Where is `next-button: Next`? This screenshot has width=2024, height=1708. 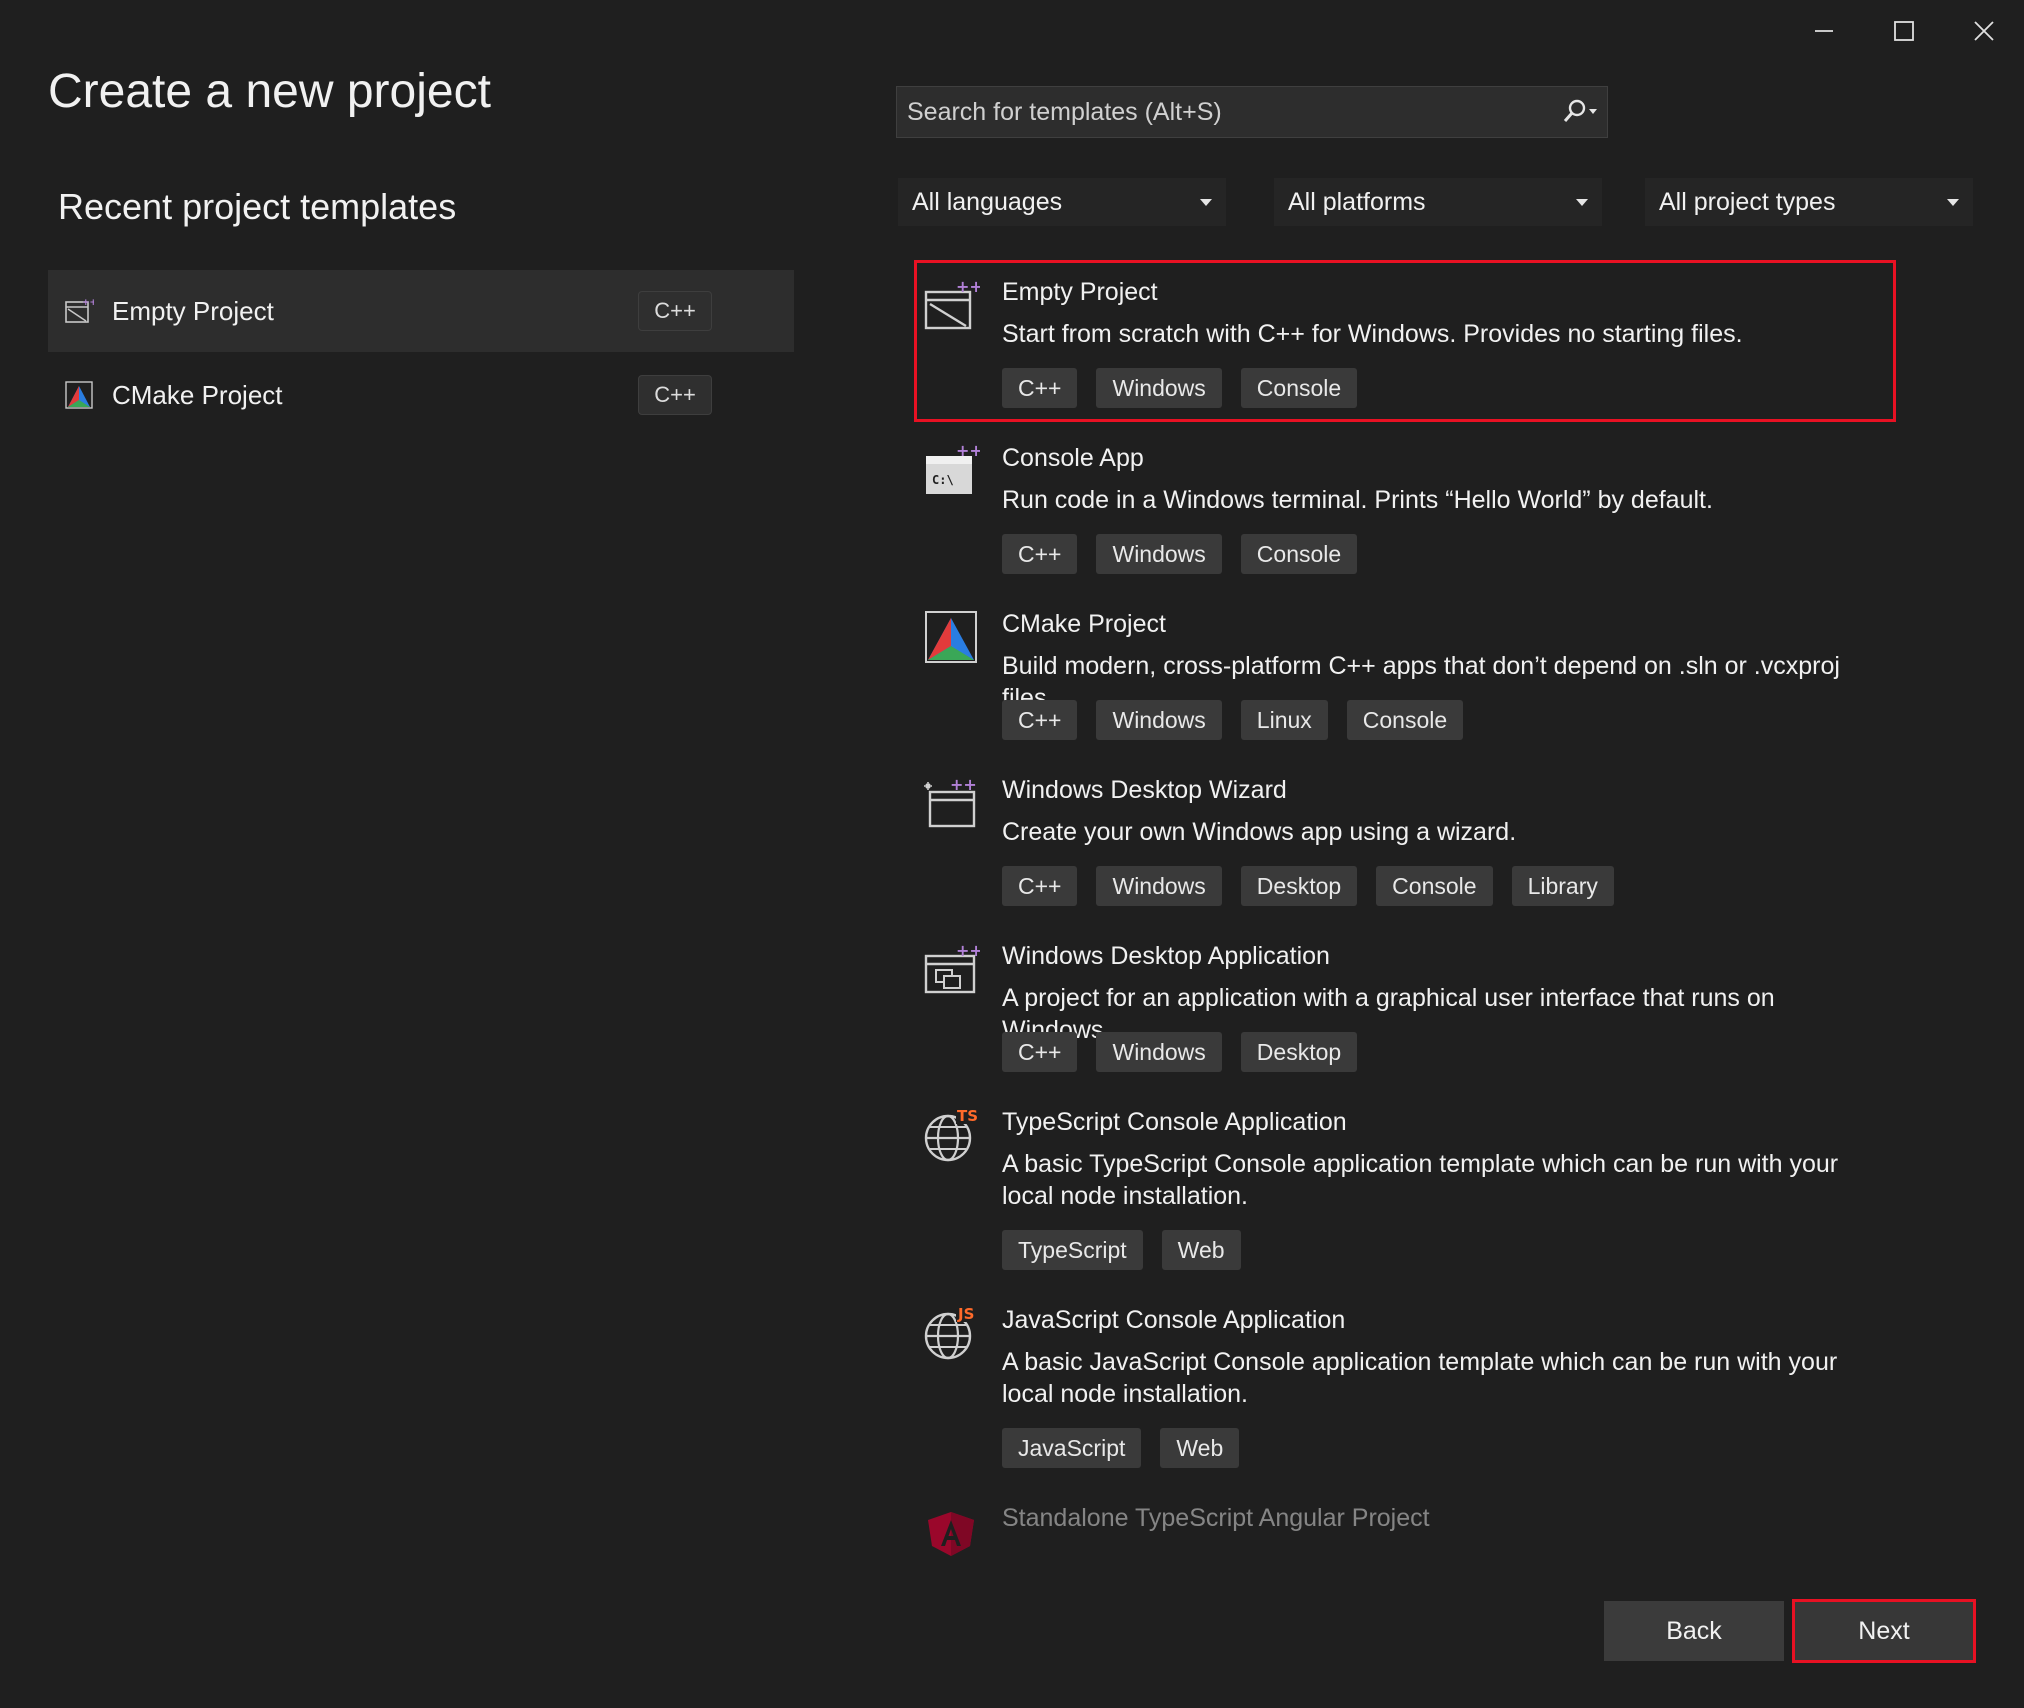
next-button: Next is located at coordinates (1884, 1631).